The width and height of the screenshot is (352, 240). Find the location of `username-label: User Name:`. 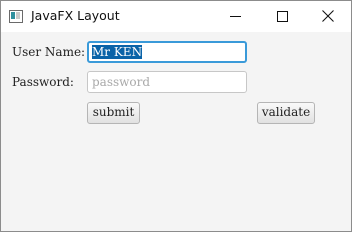

username-label: User Name: is located at coordinates (49, 52).